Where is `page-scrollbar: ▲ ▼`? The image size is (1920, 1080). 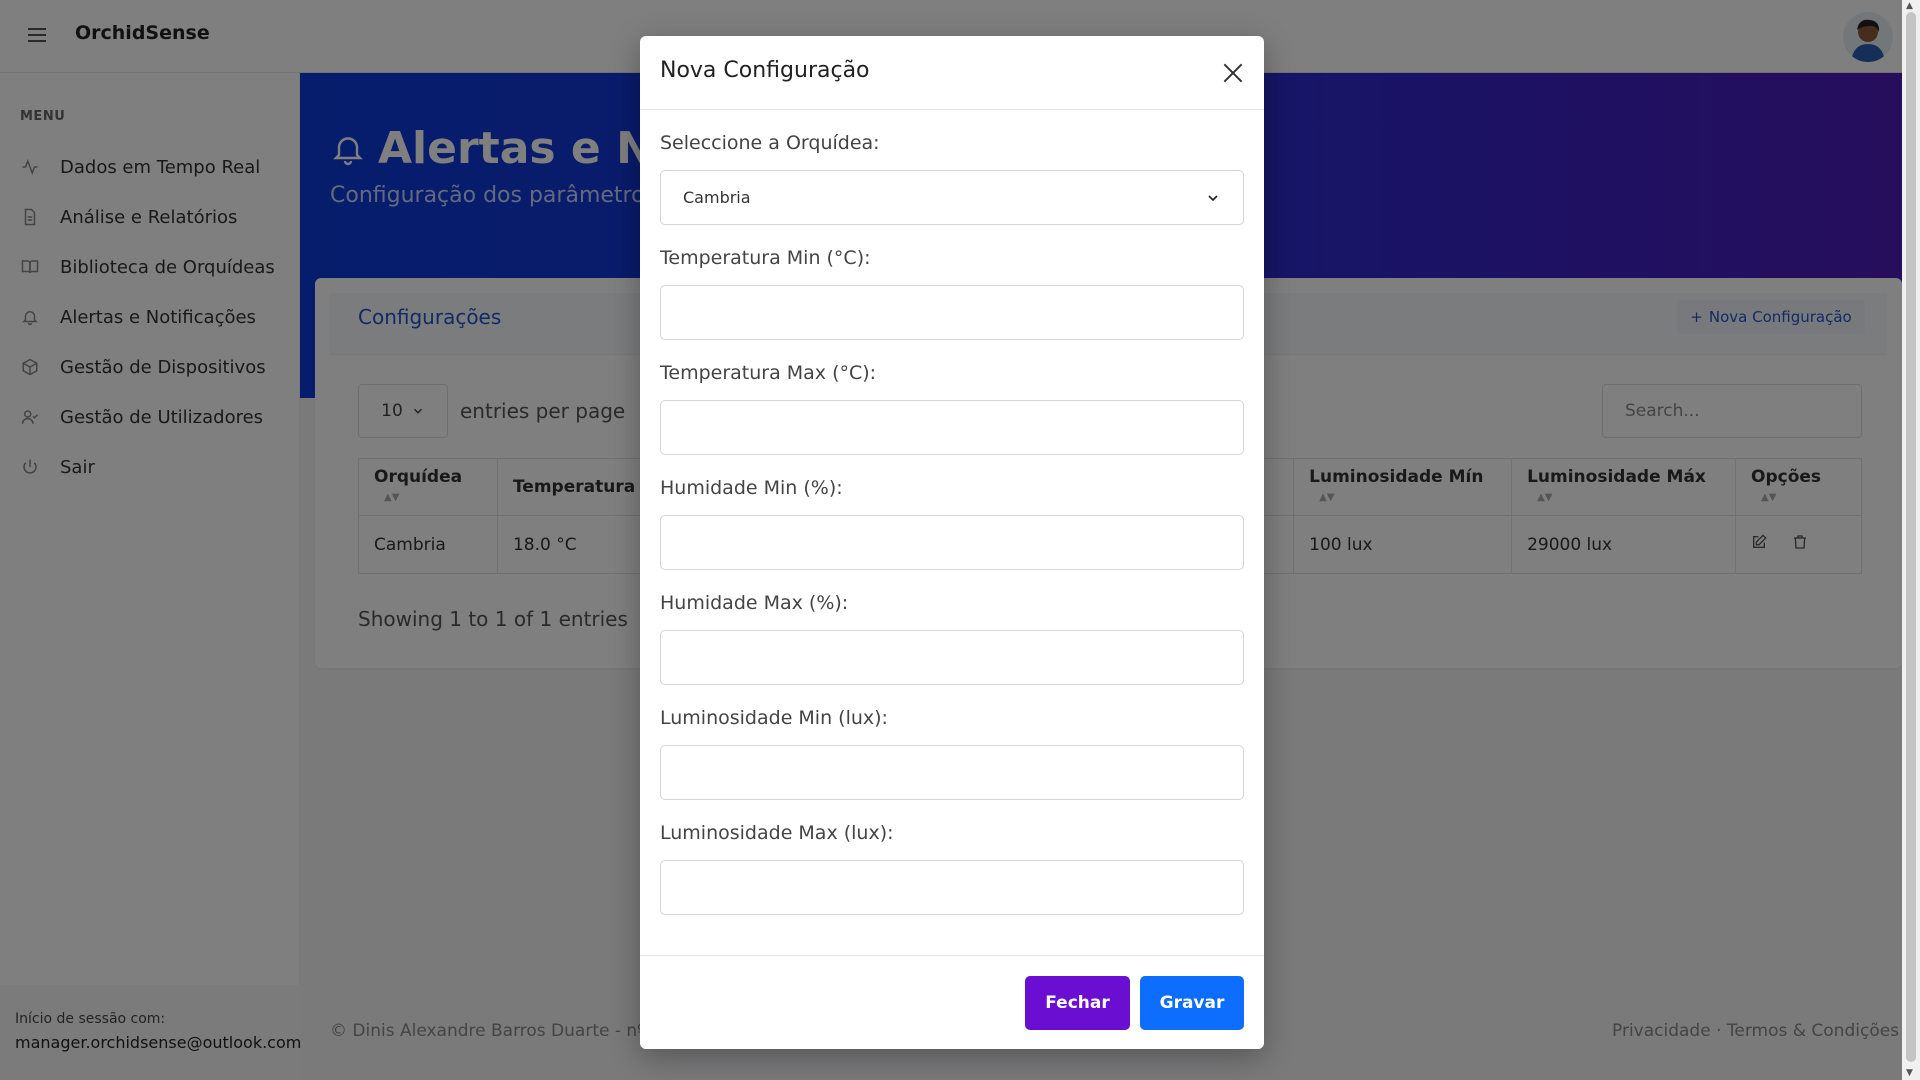 page-scrollbar: ▲ ▼ is located at coordinates (1911, 540).